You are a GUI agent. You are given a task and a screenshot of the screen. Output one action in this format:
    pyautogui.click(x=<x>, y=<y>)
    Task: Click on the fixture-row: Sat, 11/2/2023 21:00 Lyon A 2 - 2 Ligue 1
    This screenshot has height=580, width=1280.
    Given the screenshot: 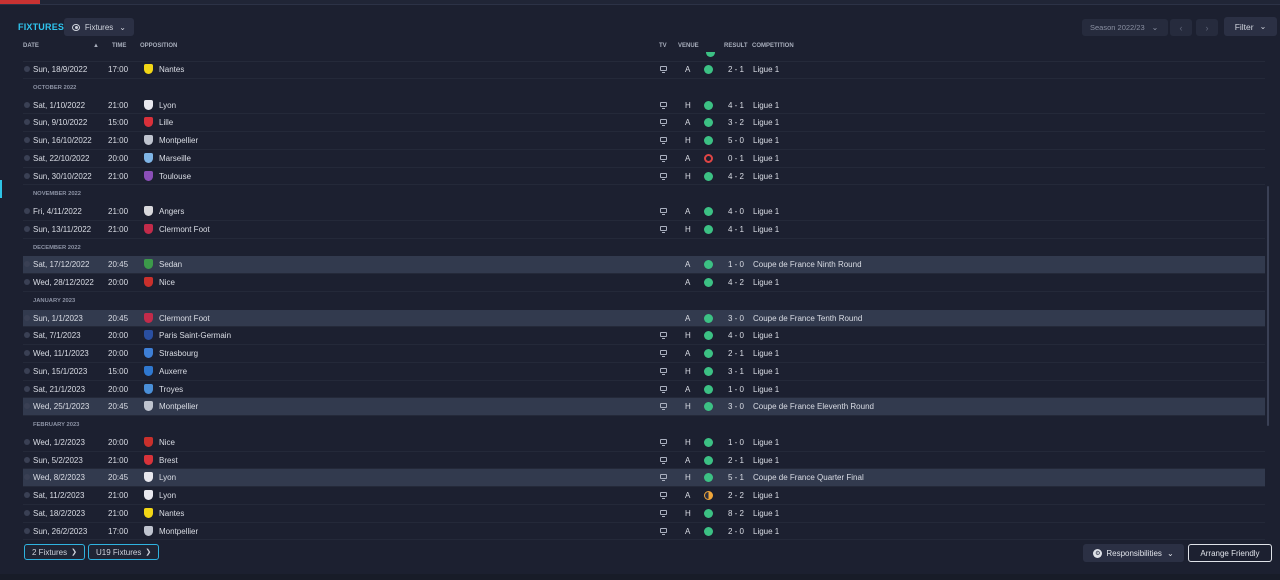 What is the action you would take?
    pyautogui.click(x=644, y=496)
    